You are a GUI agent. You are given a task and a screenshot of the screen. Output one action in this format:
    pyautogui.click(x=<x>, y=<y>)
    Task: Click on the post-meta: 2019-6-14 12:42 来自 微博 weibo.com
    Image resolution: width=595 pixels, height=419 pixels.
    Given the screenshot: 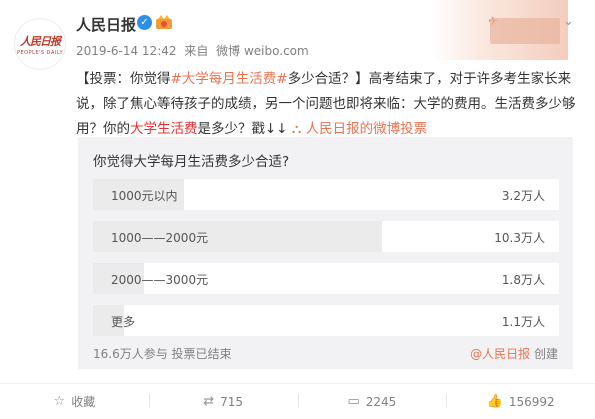 What is the action you would take?
    pyautogui.click(x=194, y=50)
    